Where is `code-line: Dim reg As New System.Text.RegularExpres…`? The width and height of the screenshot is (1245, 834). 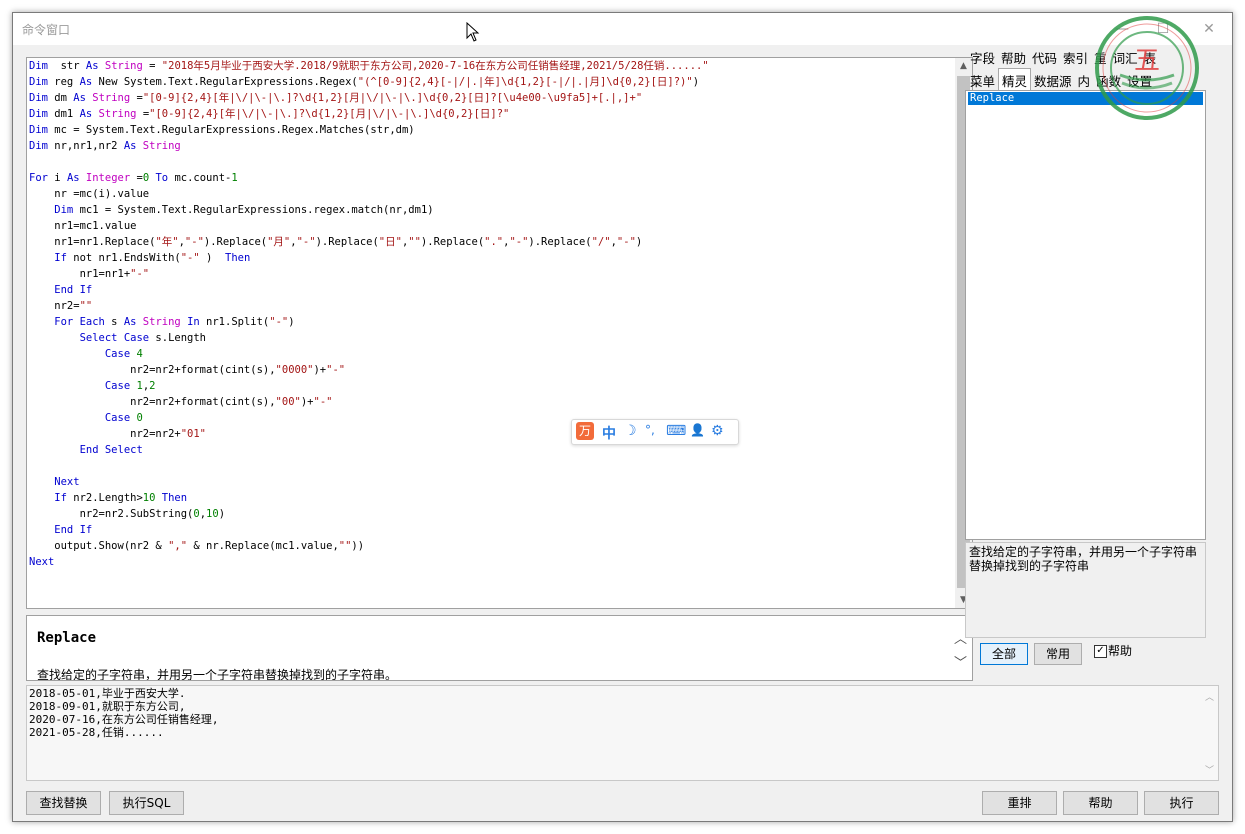
code-line: Dim reg As New System.Text.RegularExpres… is located at coordinates (369, 82).